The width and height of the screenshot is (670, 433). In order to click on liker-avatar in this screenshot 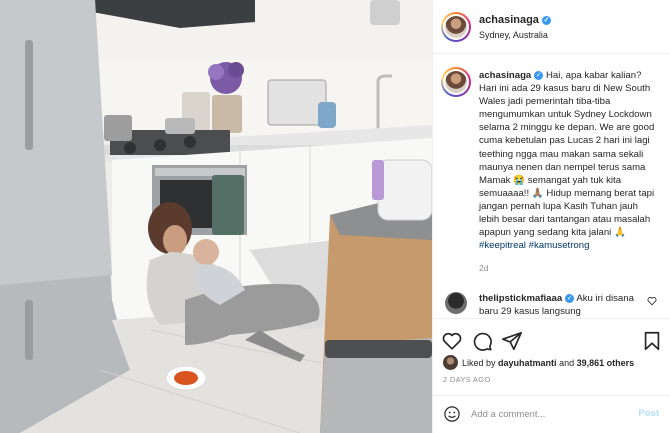, I will do `click(450, 362)`.